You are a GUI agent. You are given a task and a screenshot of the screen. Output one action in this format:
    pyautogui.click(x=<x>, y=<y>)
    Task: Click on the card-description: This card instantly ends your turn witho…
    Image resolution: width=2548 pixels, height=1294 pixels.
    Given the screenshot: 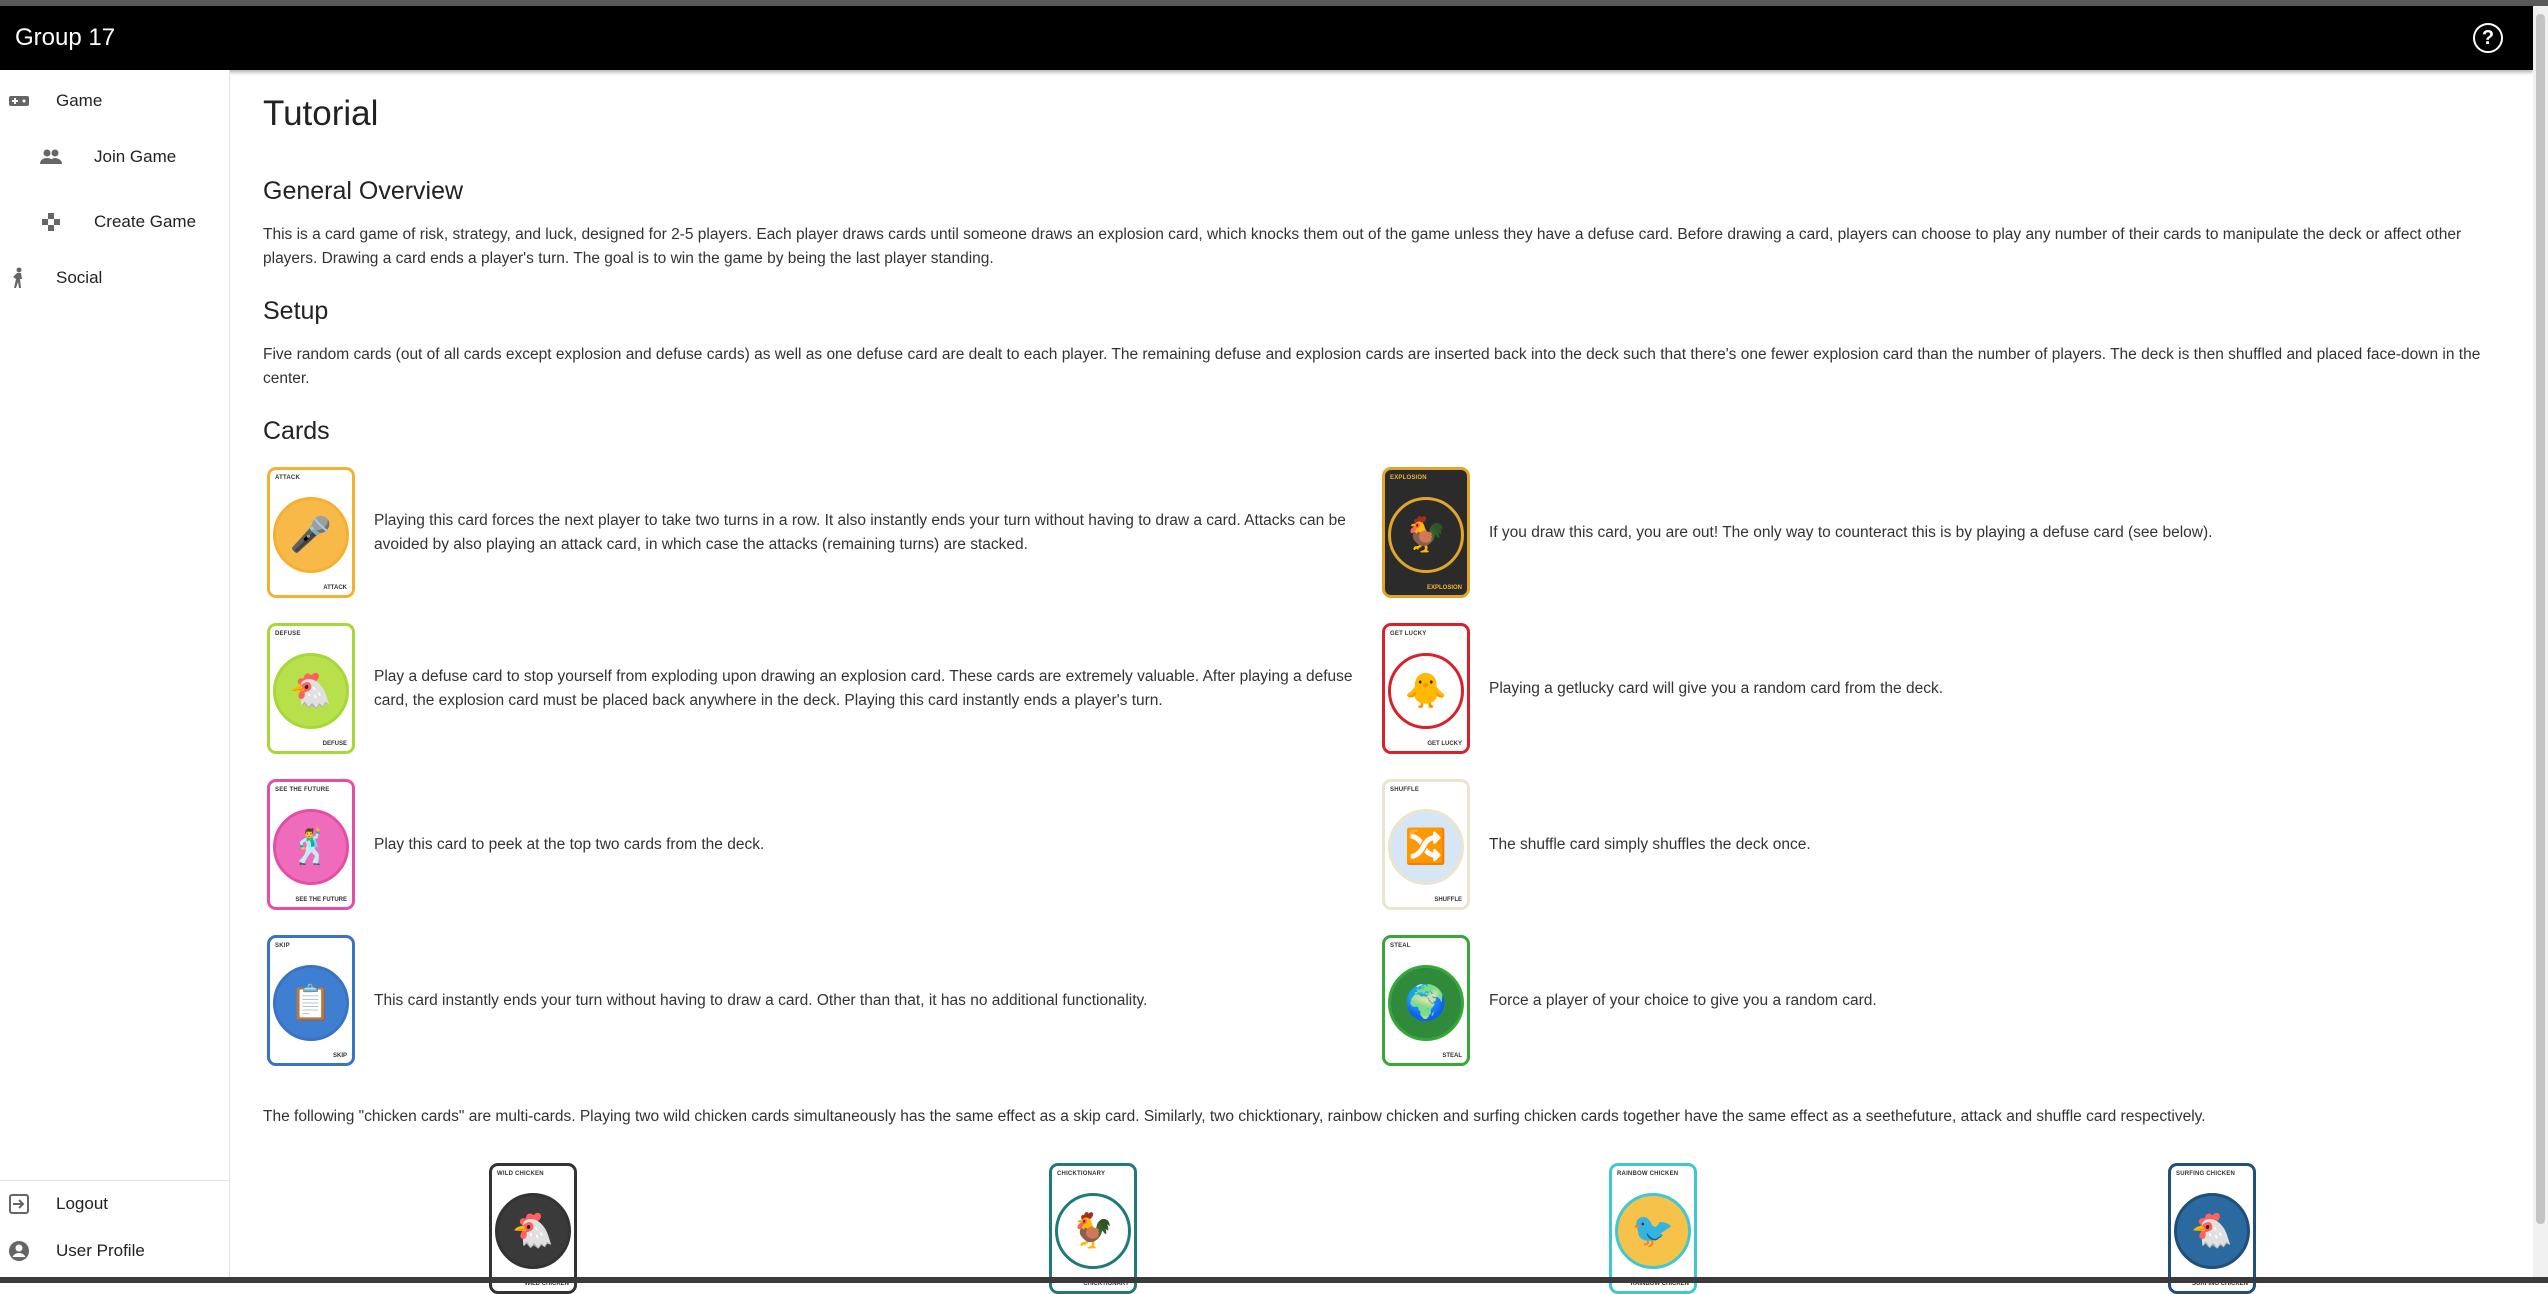 What is the action you would take?
    pyautogui.click(x=761, y=1000)
    